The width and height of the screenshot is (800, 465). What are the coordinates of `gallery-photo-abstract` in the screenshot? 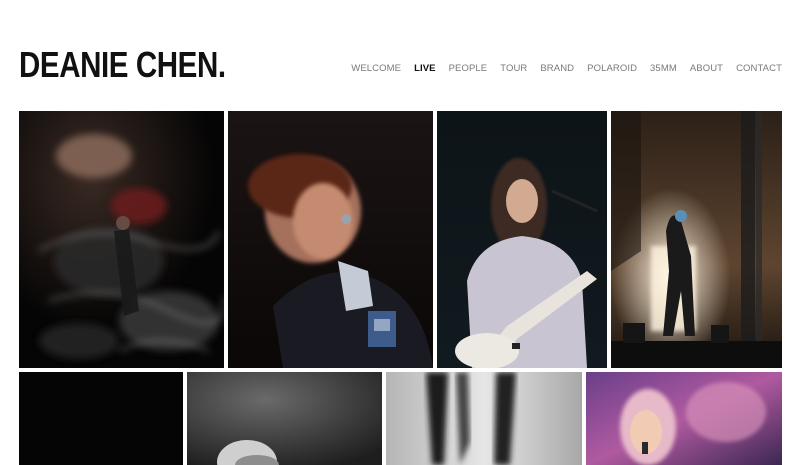 It's located at (484, 418).